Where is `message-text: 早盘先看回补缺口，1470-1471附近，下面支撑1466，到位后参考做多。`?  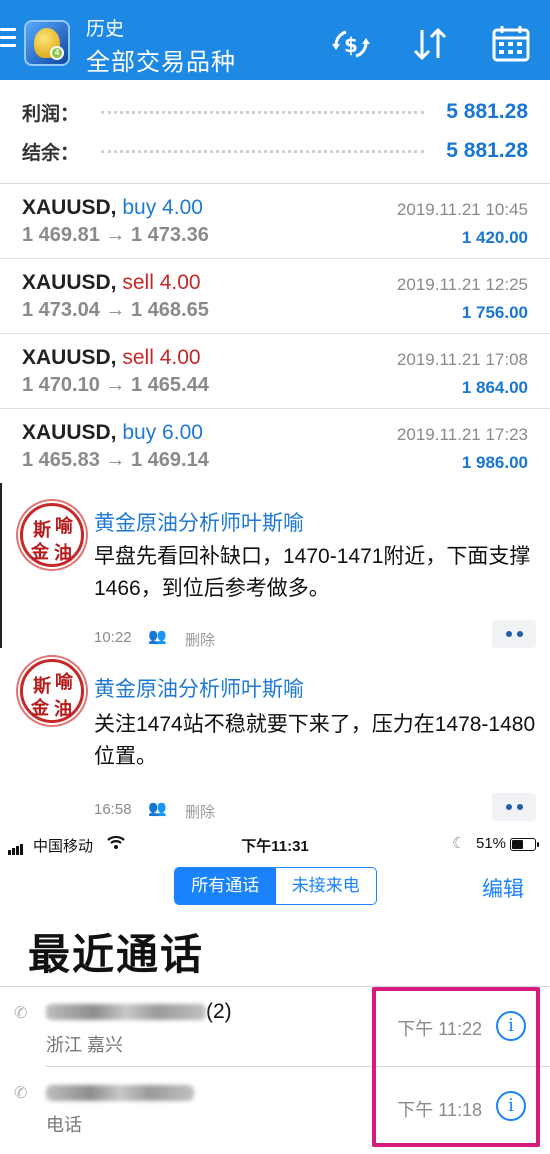
message-text: 早盘先看回补缺口，1470-1471附近，下面支撑1466，到位后参考做多。 is located at coordinates (312, 572).